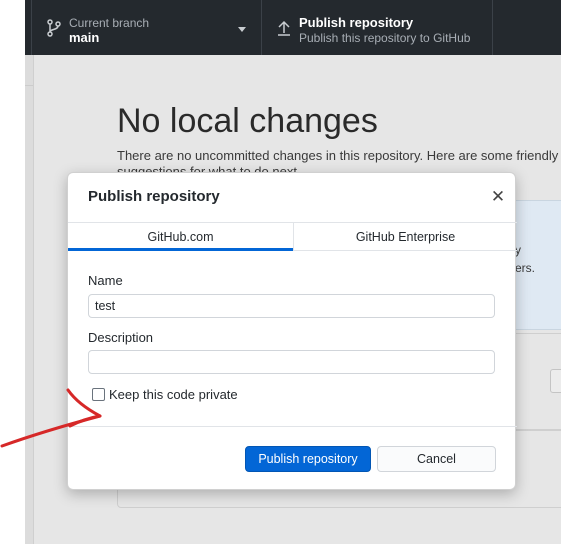  I want to click on left-margin, so click(12, 272).